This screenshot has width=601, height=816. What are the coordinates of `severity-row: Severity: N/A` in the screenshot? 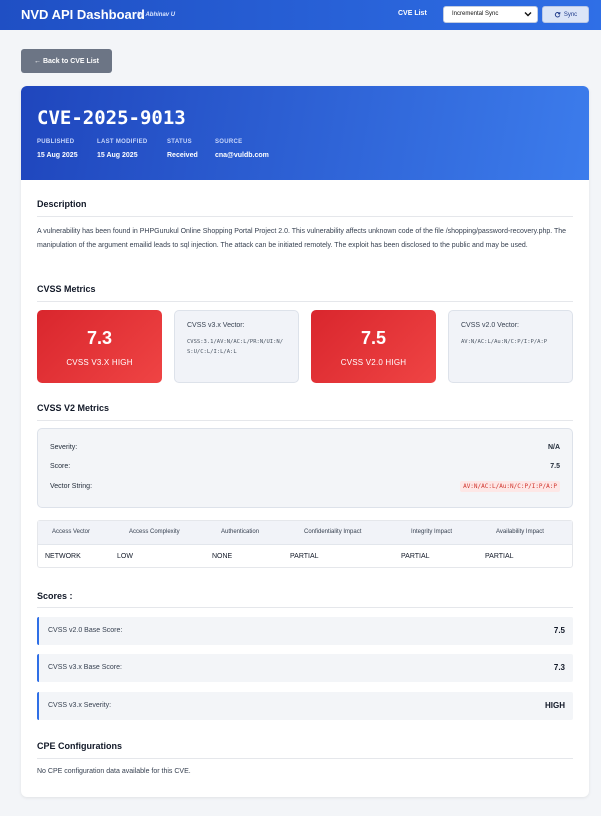 It's located at (305, 447).